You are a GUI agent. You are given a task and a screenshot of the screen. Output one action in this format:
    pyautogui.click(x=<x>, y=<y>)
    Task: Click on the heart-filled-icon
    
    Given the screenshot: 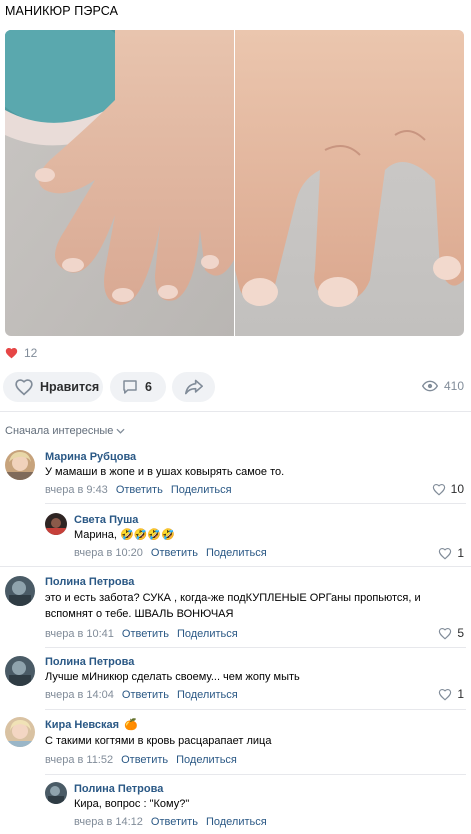 What is the action you would take?
    pyautogui.click(x=11, y=353)
    